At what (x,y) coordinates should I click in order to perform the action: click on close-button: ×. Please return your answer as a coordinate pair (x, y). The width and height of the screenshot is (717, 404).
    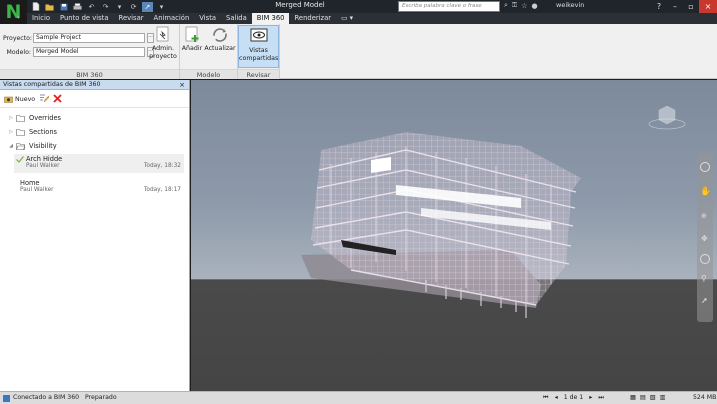
    Looking at the image, I should click on (708, 6).